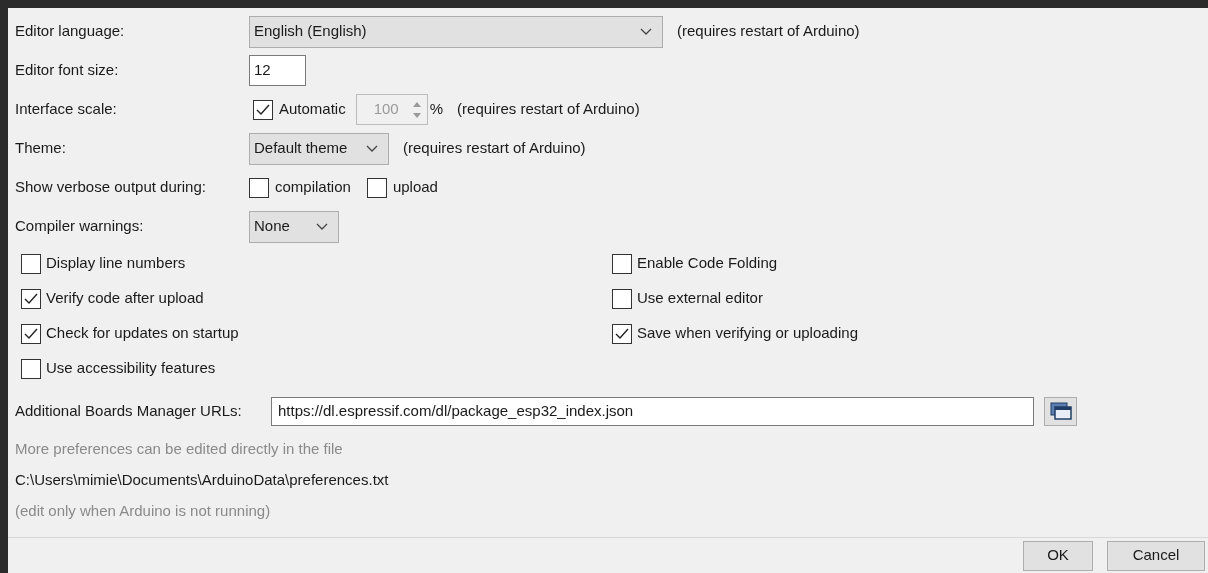 The image size is (1208, 573). I want to click on unit-label: %, so click(436, 109).